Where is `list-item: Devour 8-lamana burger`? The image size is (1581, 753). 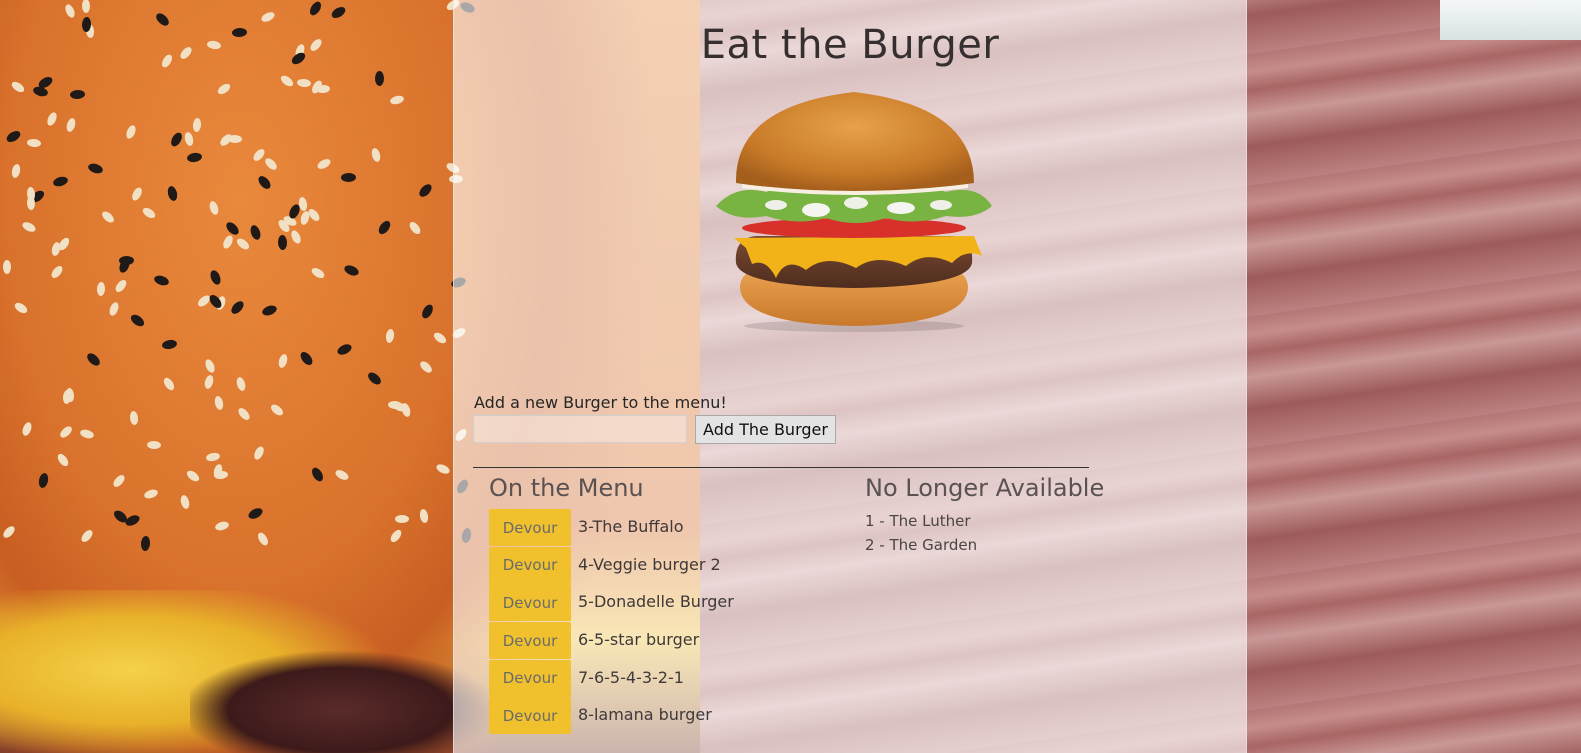 list-item: Devour 8-lamana burger is located at coordinates (654, 716).